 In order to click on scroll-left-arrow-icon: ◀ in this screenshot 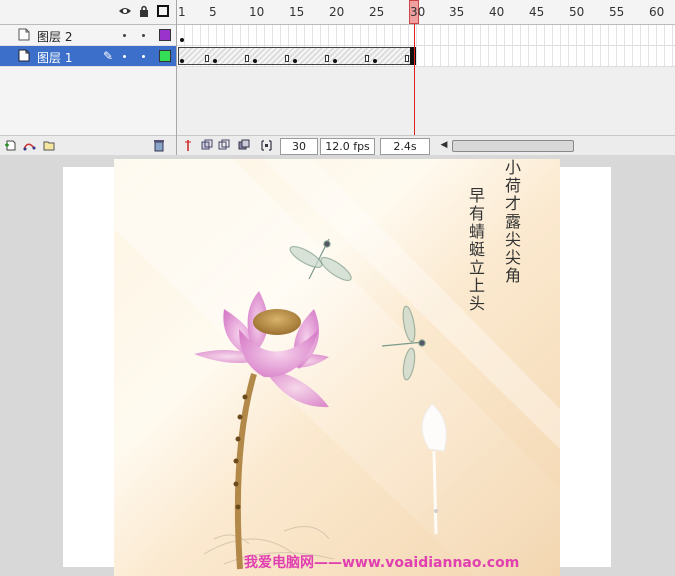, I will do `click(444, 145)`.